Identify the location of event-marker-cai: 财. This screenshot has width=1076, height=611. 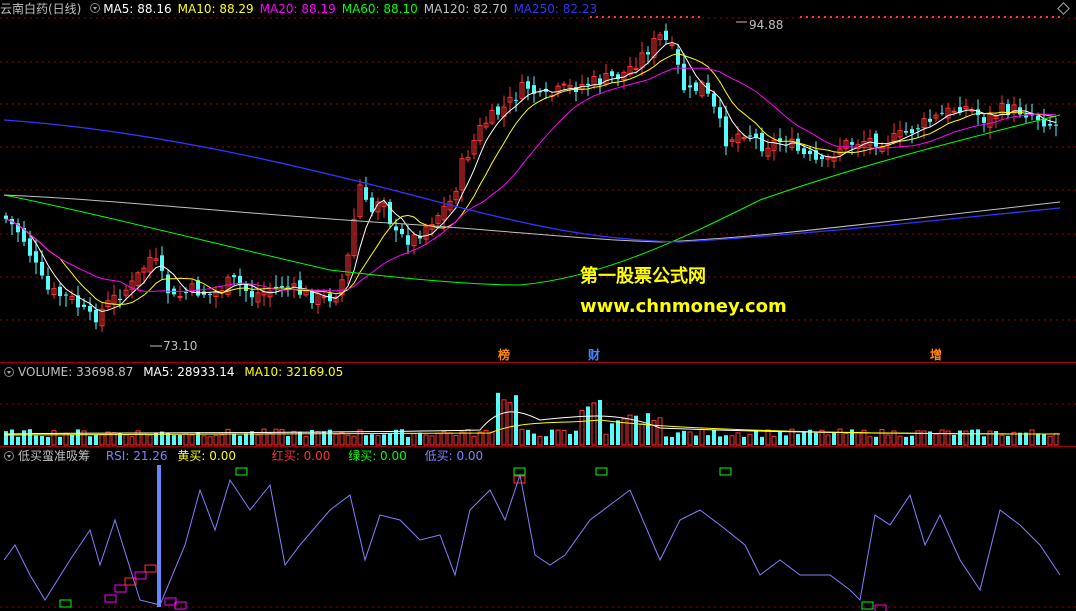
(594, 354).